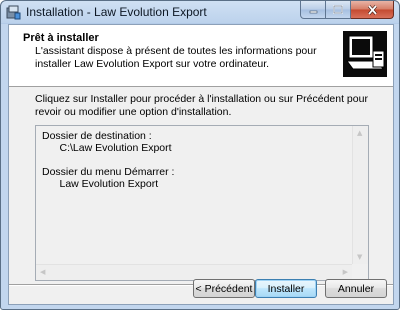  I want to click on title-bar: Installation - Law Evolution Export, so click(200, 12).